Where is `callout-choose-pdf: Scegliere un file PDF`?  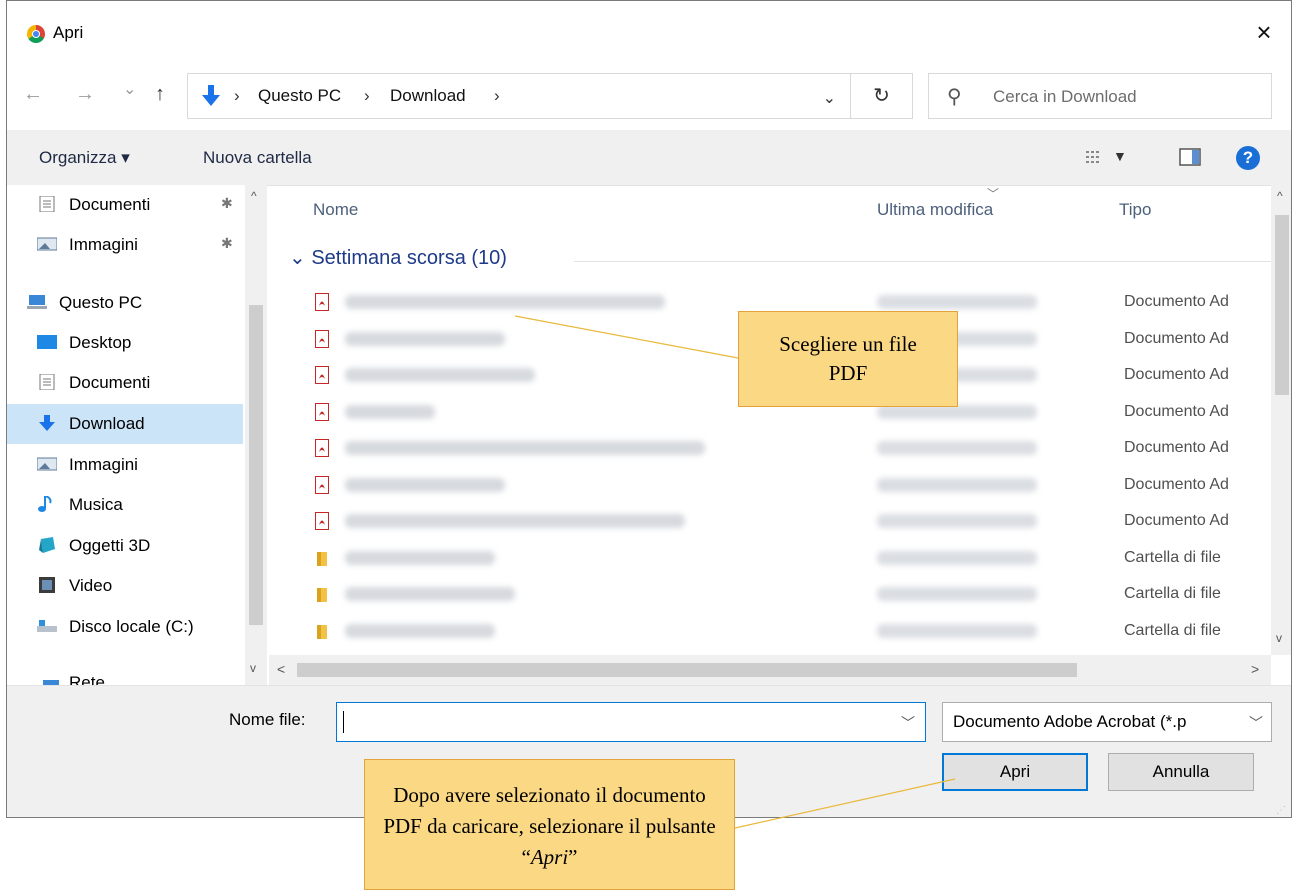 callout-choose-pdf: Scegliere un file PDF is located at coordinates (848, 359).